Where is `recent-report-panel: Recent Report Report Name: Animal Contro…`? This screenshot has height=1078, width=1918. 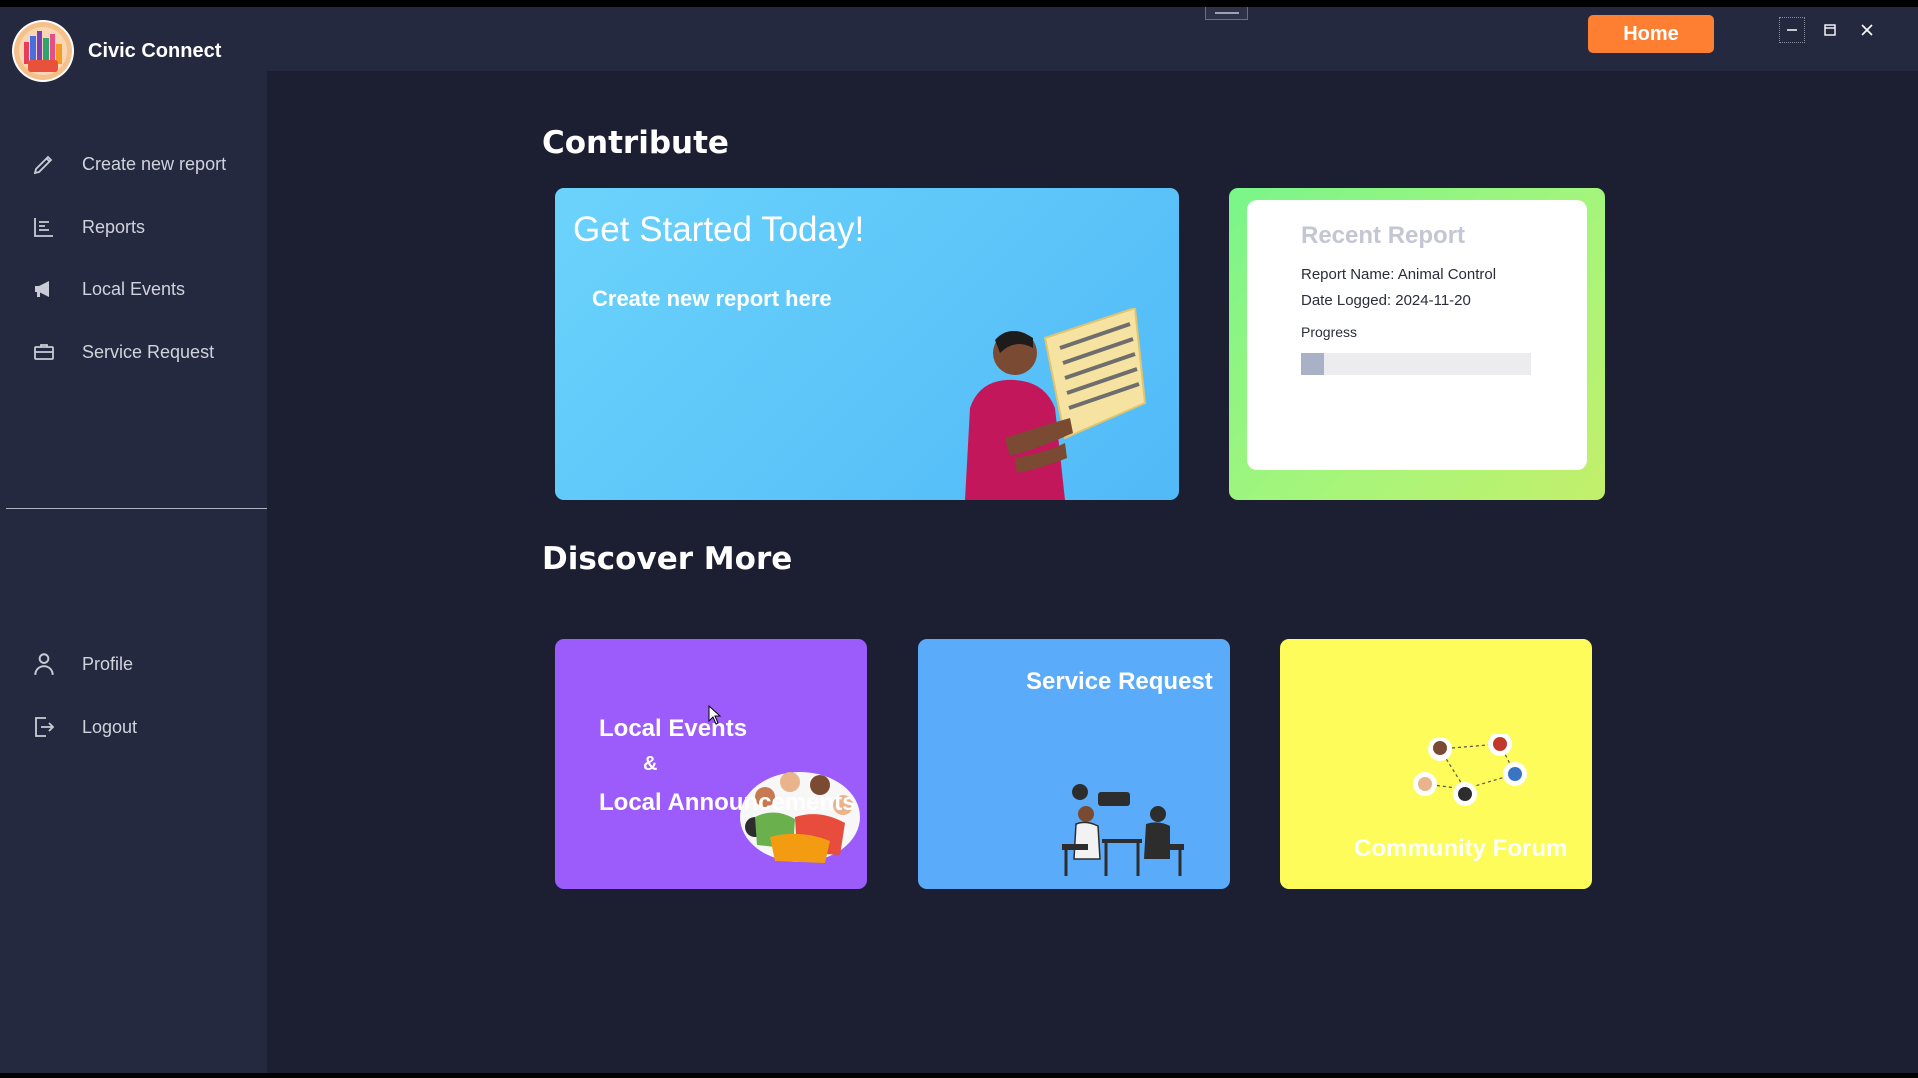
recent-report-panel: Recent Report Report Name: Animal Contro… is located at coordinates (1417, 335).